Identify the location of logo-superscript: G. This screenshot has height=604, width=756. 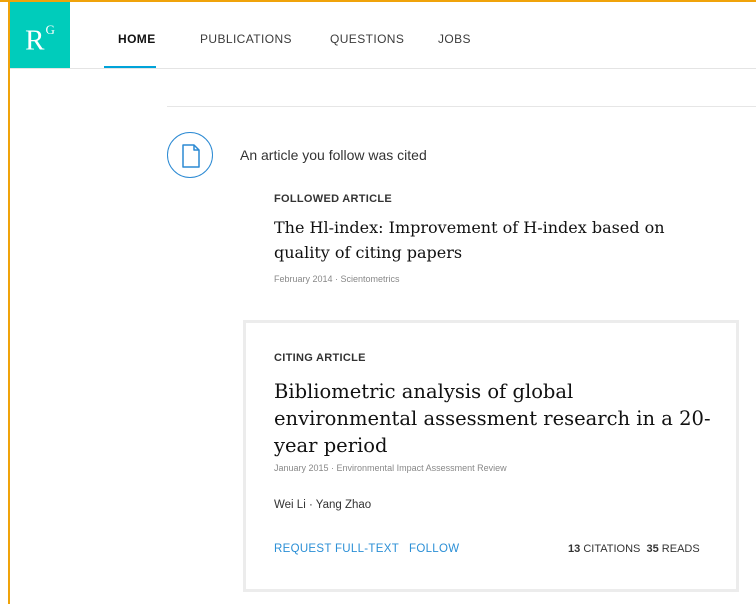
(50, 29).